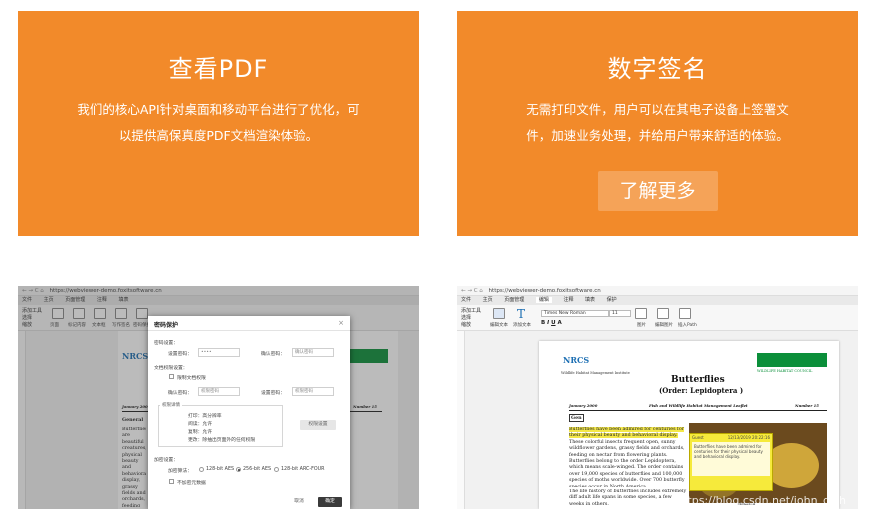 This screenshot has height=523, width=875. Describe the element at coordinates (257, 469) in the screenshot. I see `radio-label: 256-bit AES` at that location.